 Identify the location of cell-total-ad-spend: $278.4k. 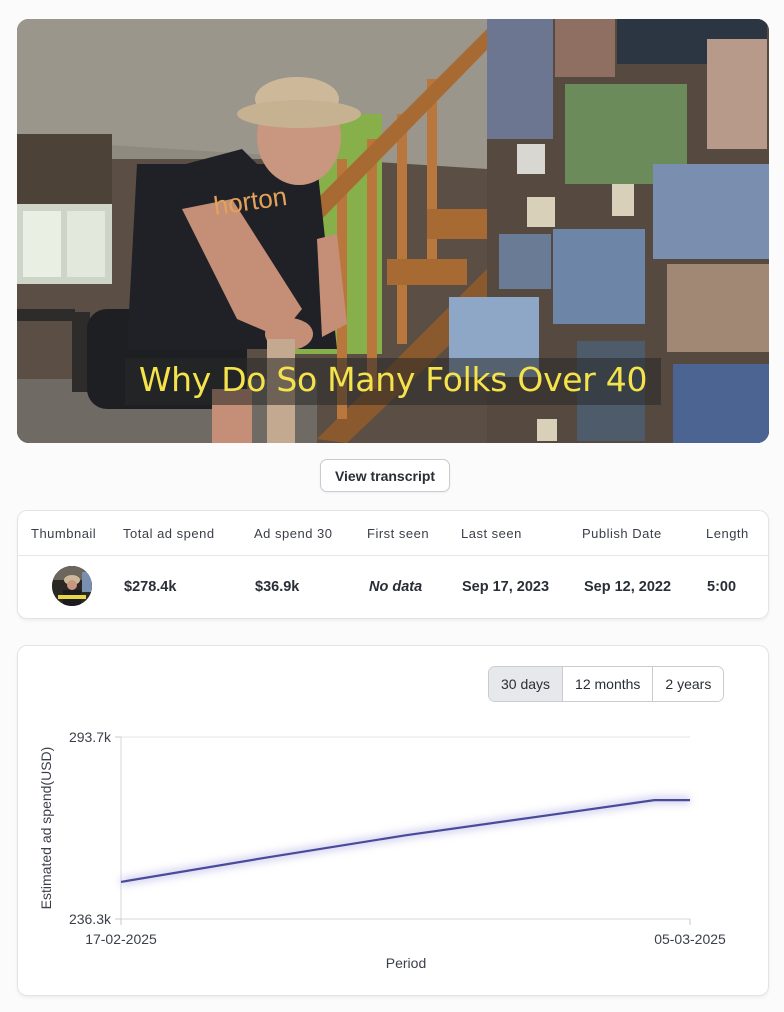
(150, 587).